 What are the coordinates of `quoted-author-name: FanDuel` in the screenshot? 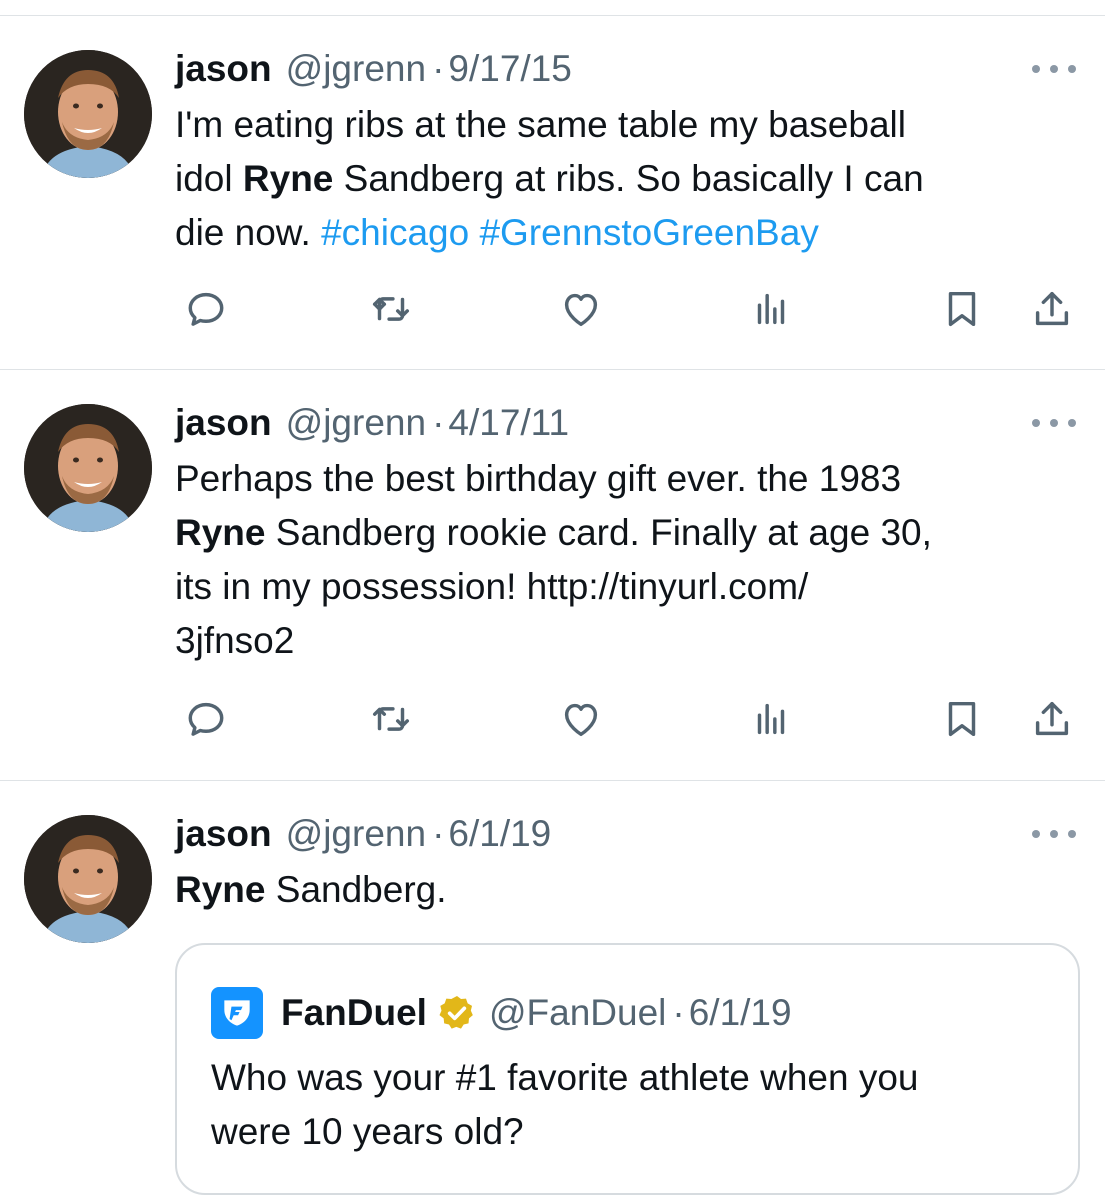 It's located at (354, 1013).